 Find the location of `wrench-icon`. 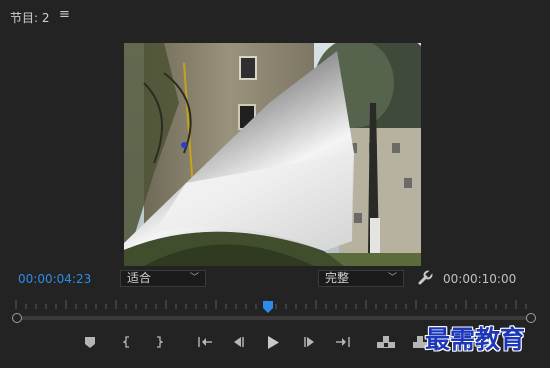

wrench-icon is located at coordinates (425, 278).